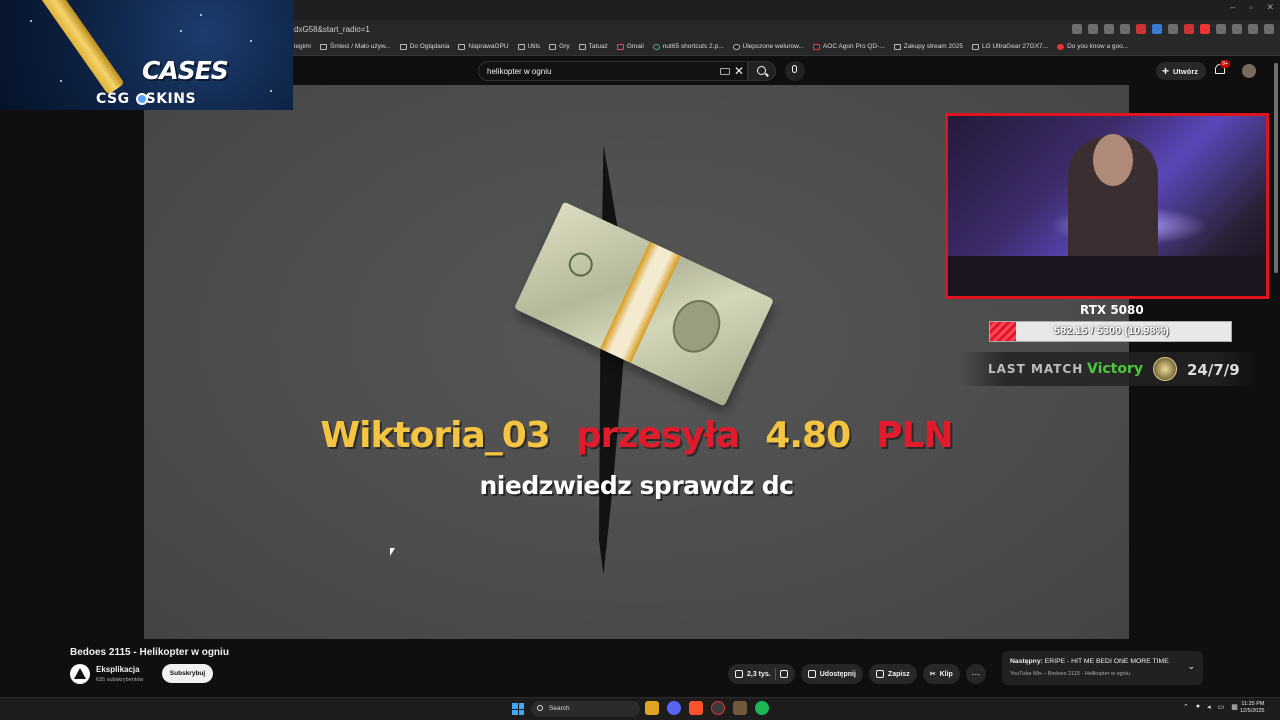 This screenshot has height=720, width=1280. I want to click on promo-word: CASES, so click(185, 70).